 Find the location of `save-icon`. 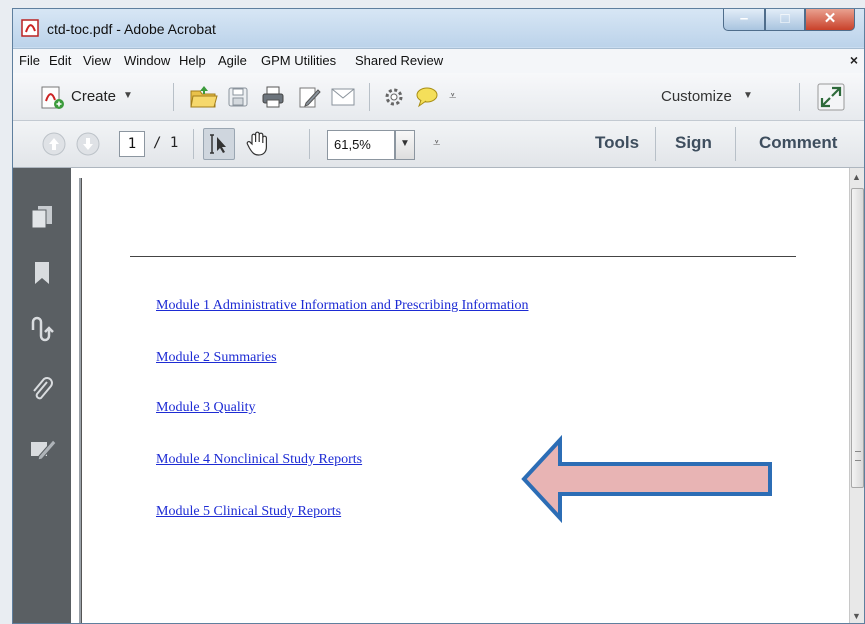

save-icon is located at coordinates (238, 97).